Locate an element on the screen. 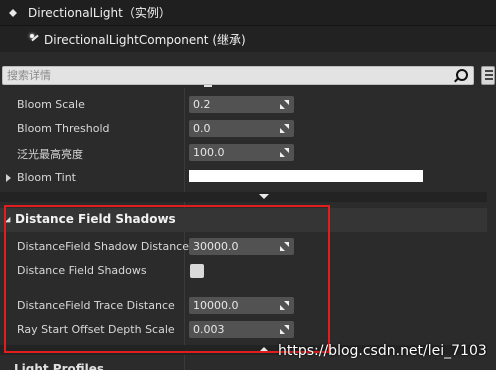 The height and width of the screenshot is (370, 496). window-title: DirectionalLight（实例） is located at coordinates (99, 13).